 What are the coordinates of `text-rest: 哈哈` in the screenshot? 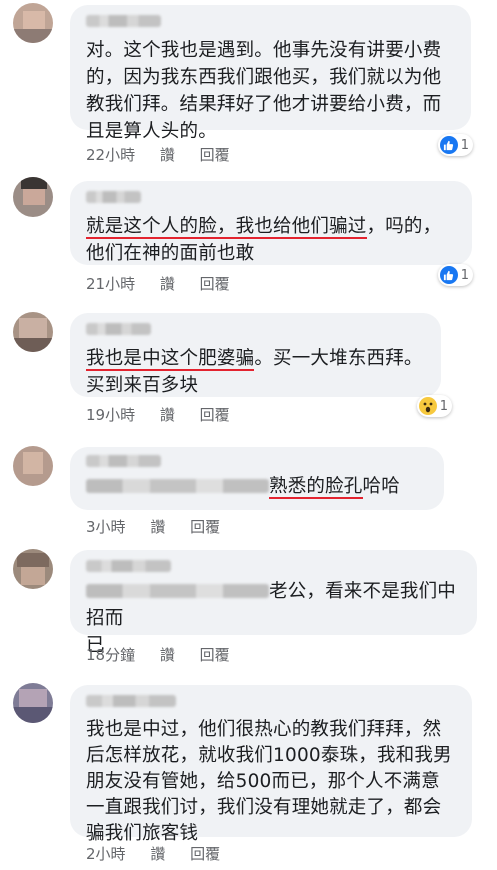 It's located at (381, 486).